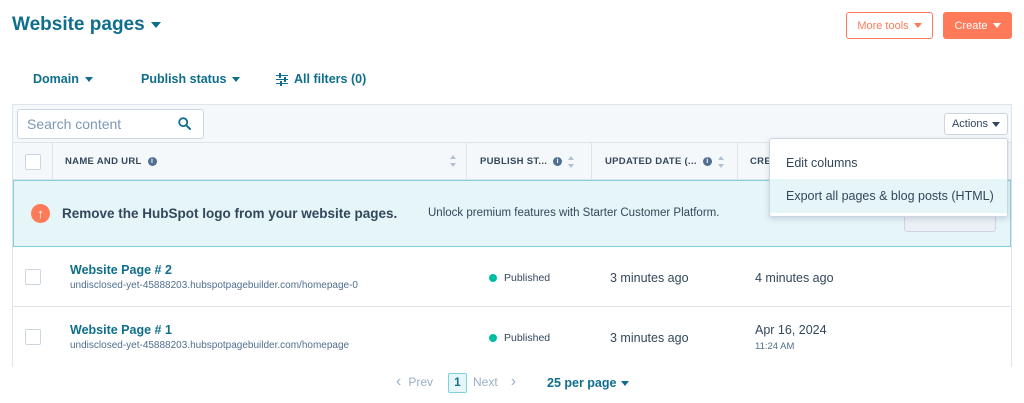 This screenshot has height=403, width=1024. I want to click on create-button: Create, so click(977, 25).